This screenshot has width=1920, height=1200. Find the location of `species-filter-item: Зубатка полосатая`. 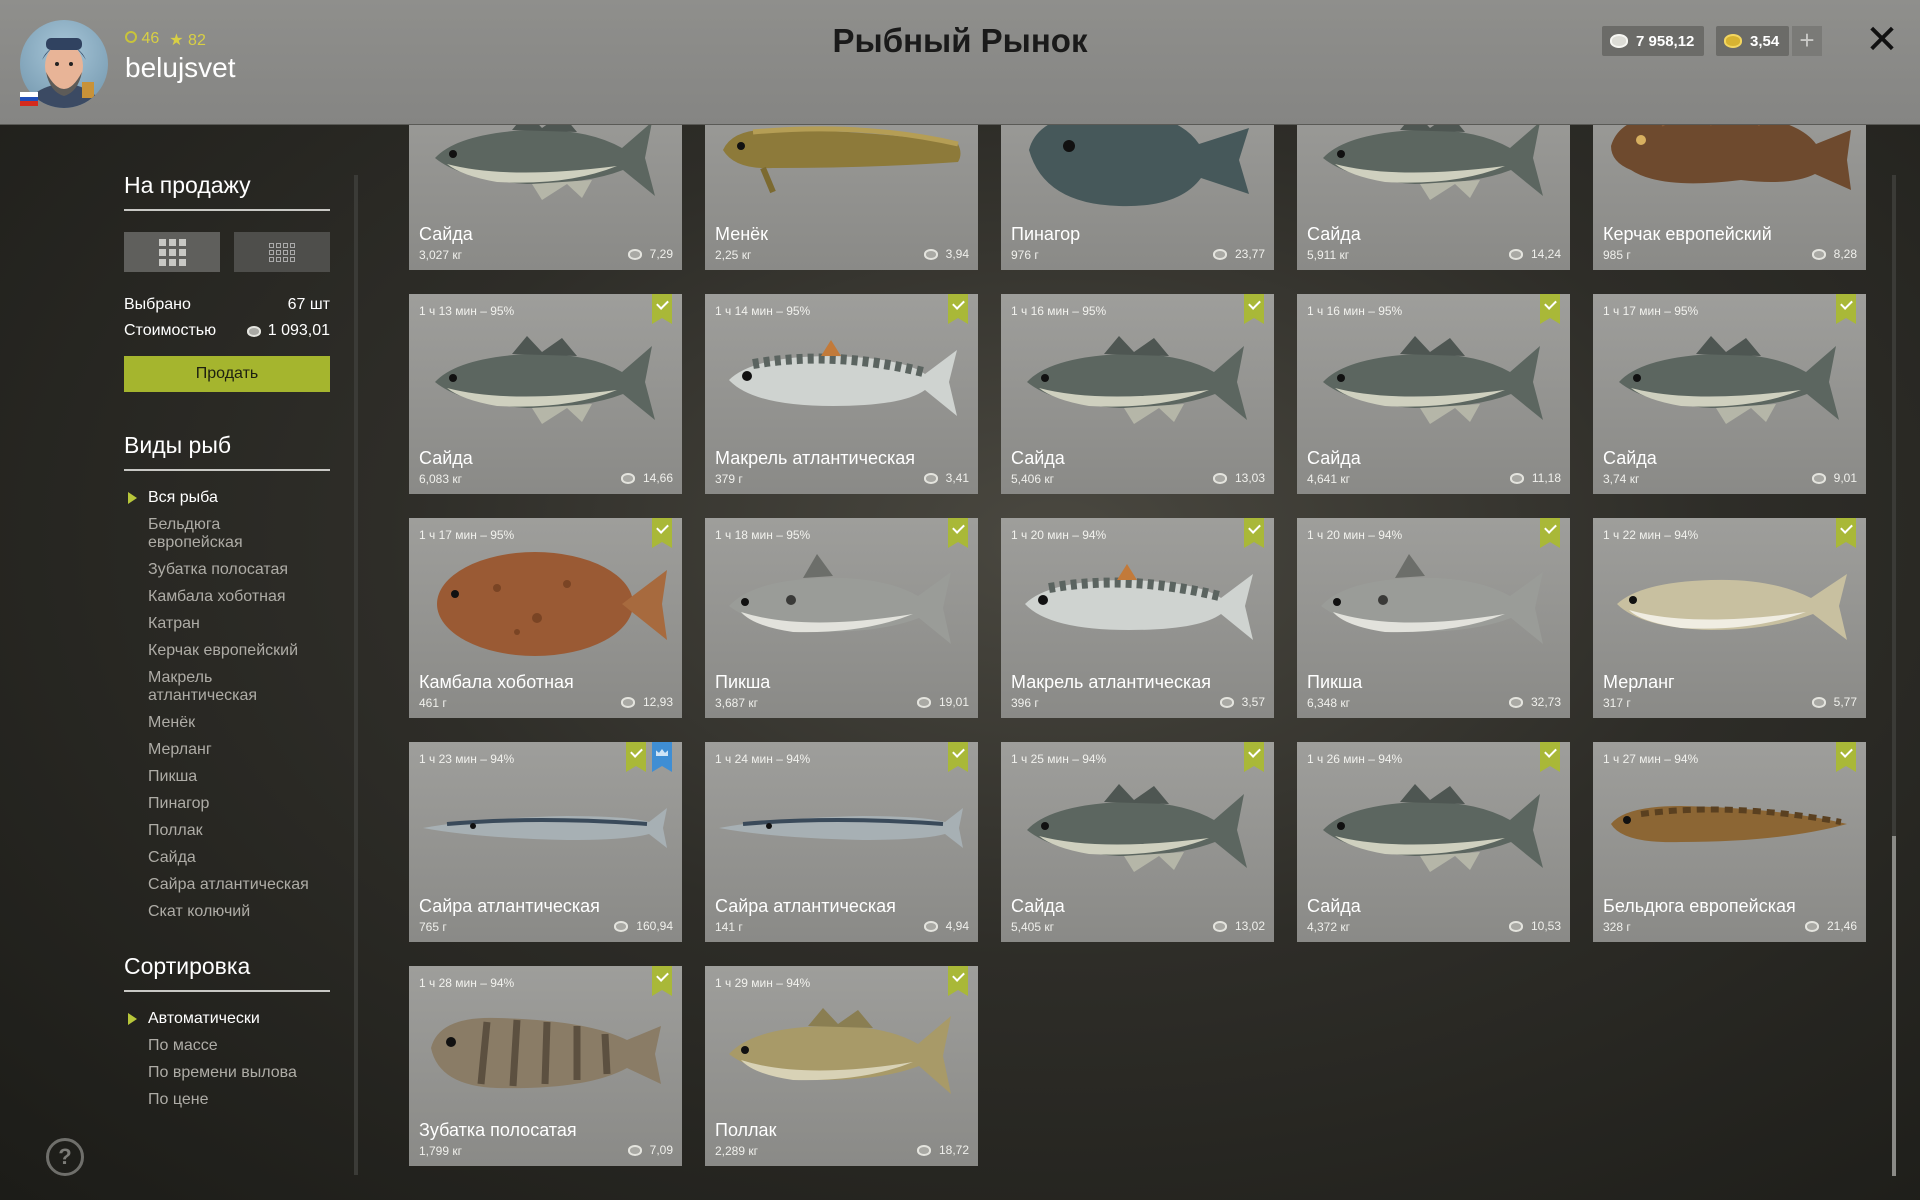

species-filter-item: Зубатка полосатая is located at coordinates (219, 570).